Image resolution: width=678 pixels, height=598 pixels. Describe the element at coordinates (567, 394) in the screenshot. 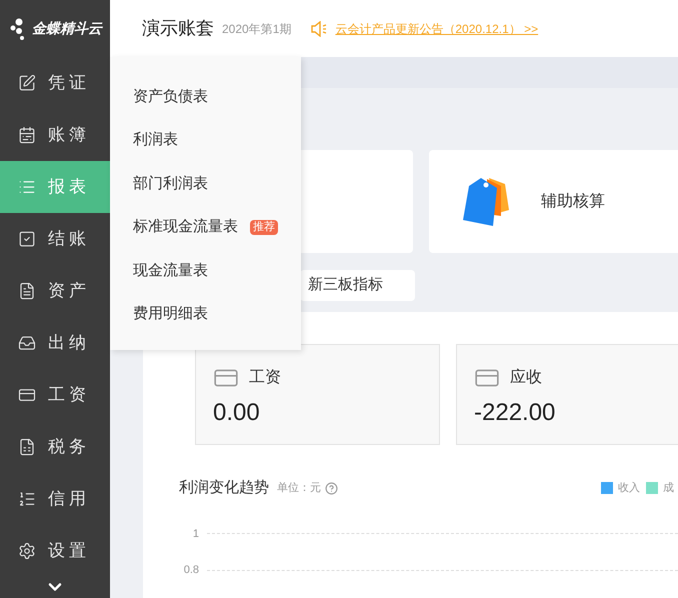

I see `stat-card: 应收 -222.00` at that location.